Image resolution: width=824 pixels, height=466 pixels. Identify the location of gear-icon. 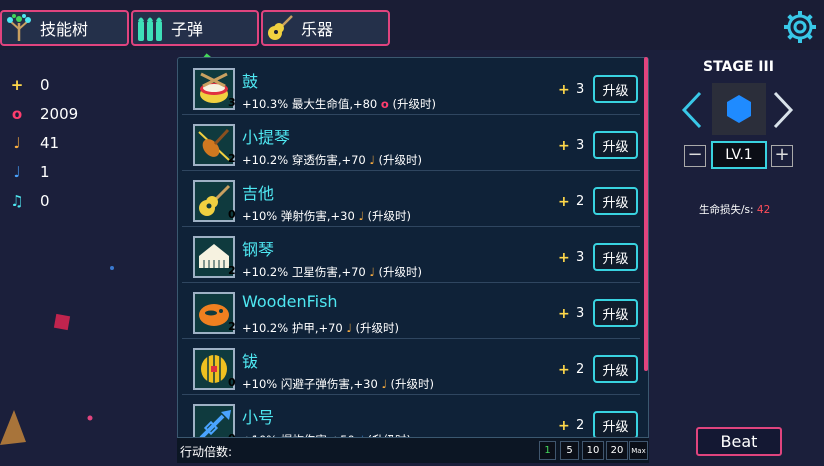
(800, 27).